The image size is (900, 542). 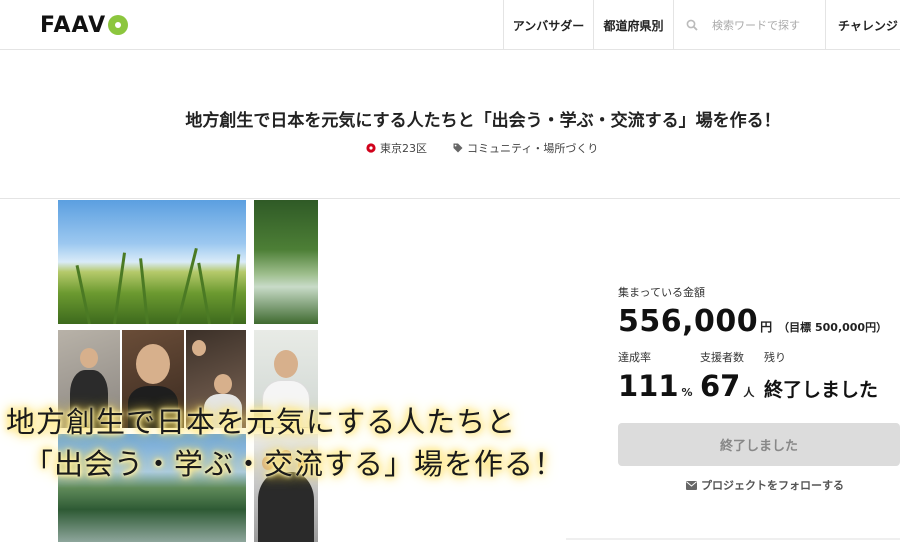 What do you see at coordinates (759, 357) in the screenshot?
I see `stats-labels: 達成率 支援者数 残り` at bounding box center [759, 357].